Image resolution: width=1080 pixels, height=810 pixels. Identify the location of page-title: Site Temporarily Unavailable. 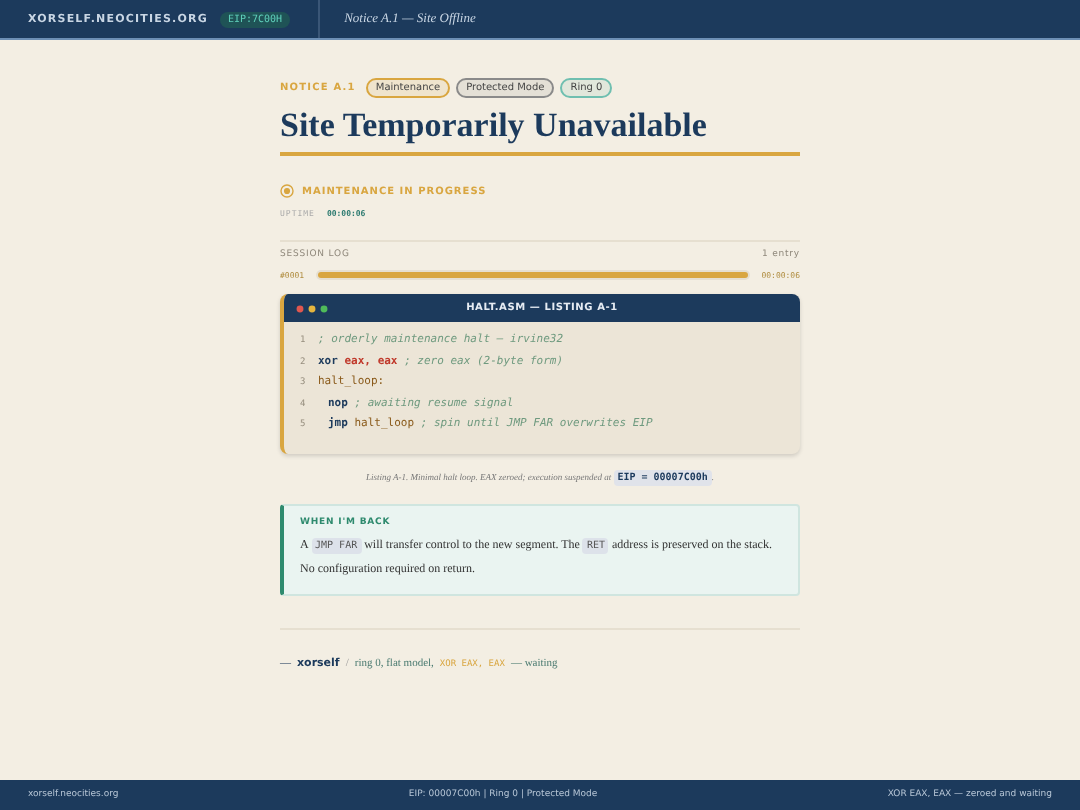
(540, 131).